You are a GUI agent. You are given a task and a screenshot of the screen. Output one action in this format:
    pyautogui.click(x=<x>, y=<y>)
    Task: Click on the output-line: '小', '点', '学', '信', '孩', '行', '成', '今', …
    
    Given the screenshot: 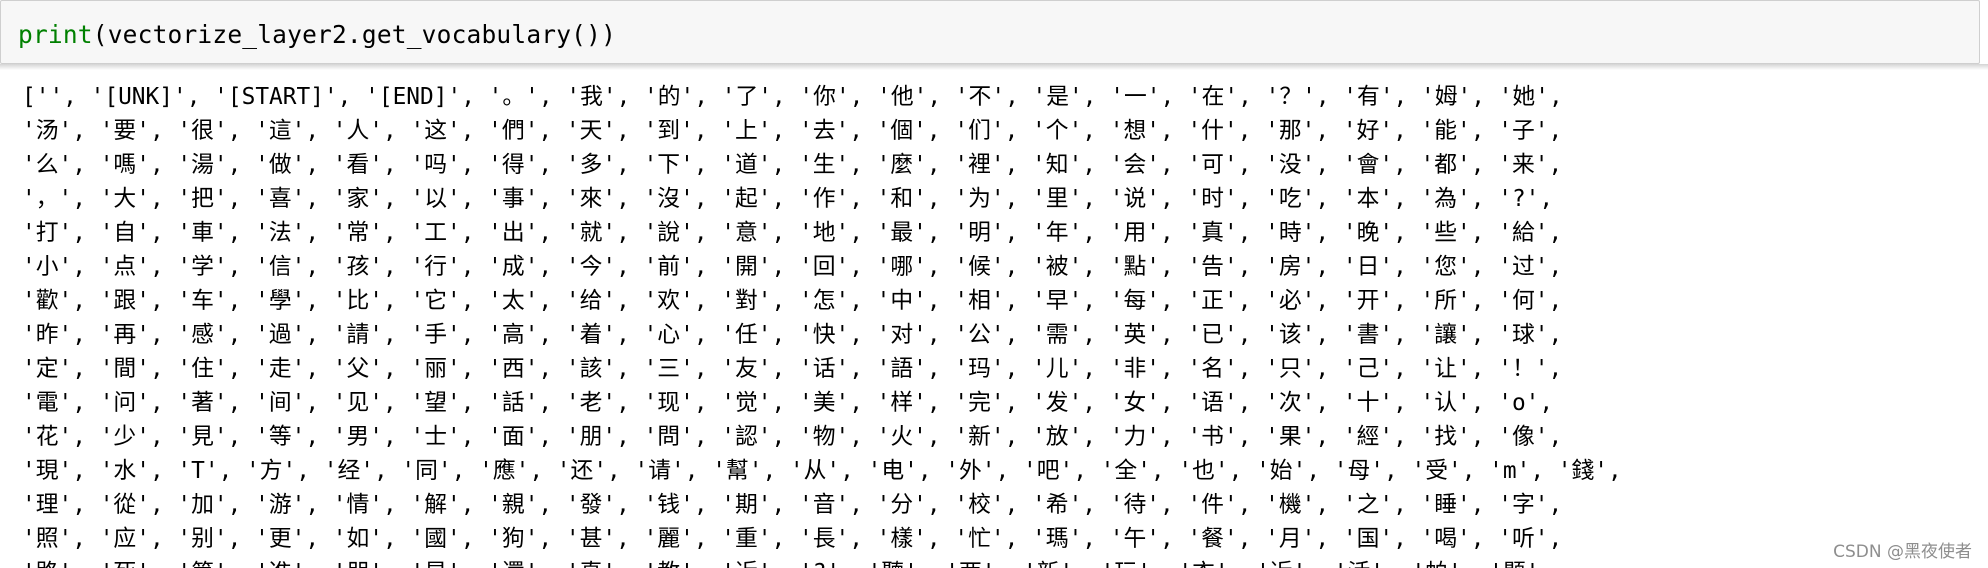 What is the action you would take?
    pyautogui.click(x=792, y=267)
    